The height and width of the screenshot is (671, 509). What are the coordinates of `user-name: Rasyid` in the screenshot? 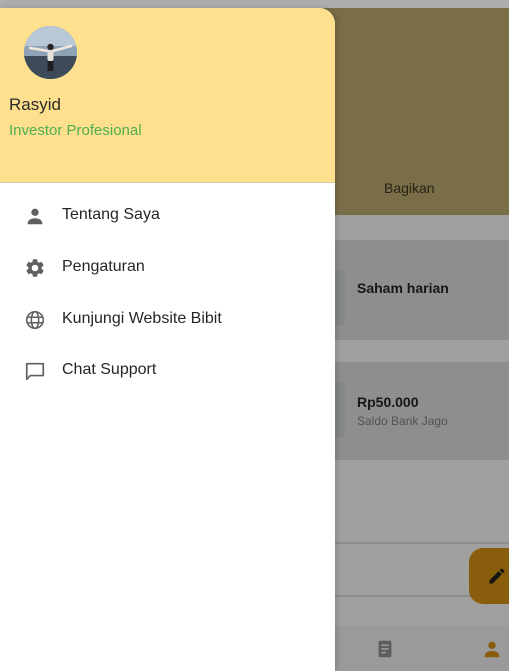 It's located at (35, 104).